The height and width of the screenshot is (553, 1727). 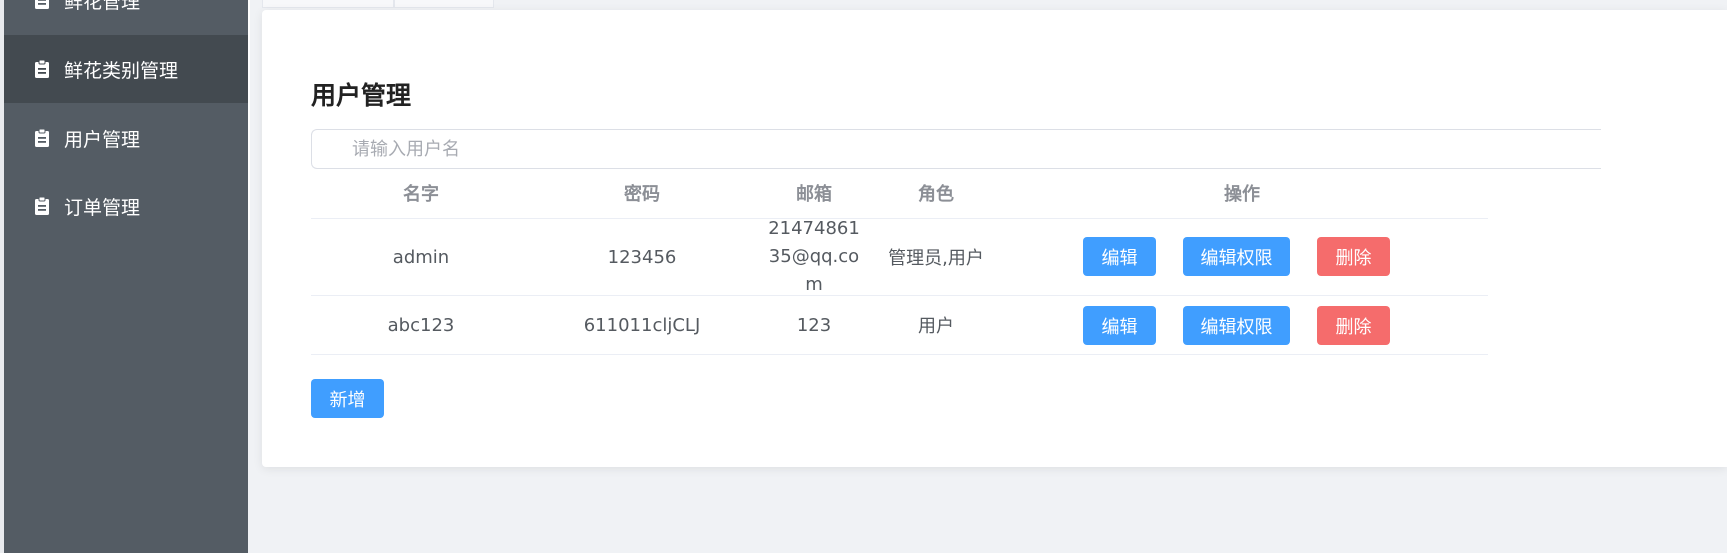 What do you see at coordinates (642, 194) in the screenshot?
I see `column-header-password: 密码` at bounding box center [642, 194].